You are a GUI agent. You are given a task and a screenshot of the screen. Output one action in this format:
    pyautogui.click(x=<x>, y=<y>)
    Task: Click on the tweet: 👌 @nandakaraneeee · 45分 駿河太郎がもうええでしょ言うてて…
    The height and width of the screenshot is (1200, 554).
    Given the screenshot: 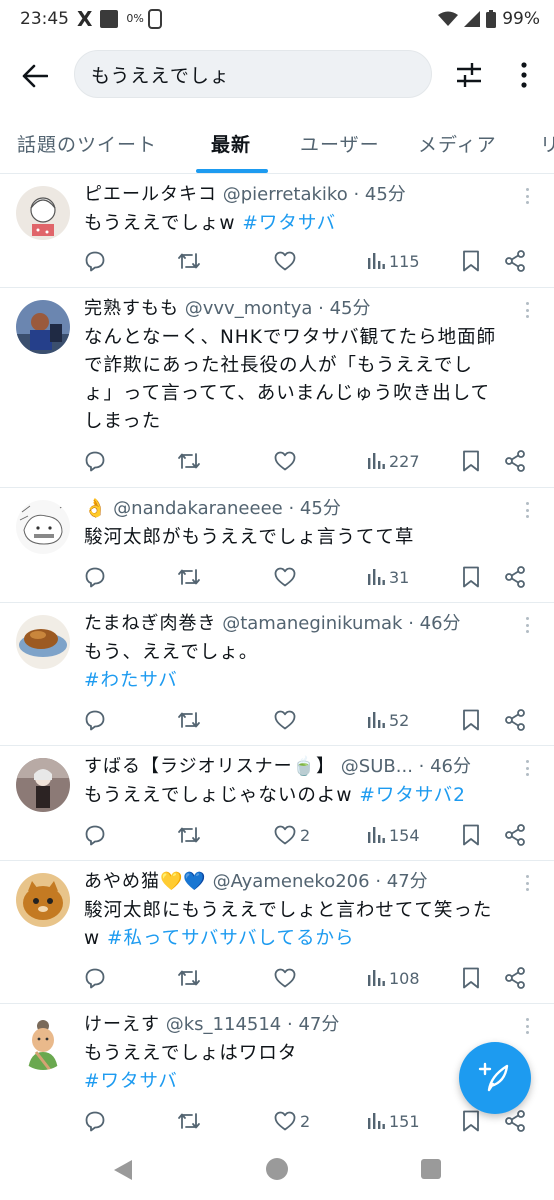 What is the action you would take?
    pyautogui.click(x=277, y=545)
    